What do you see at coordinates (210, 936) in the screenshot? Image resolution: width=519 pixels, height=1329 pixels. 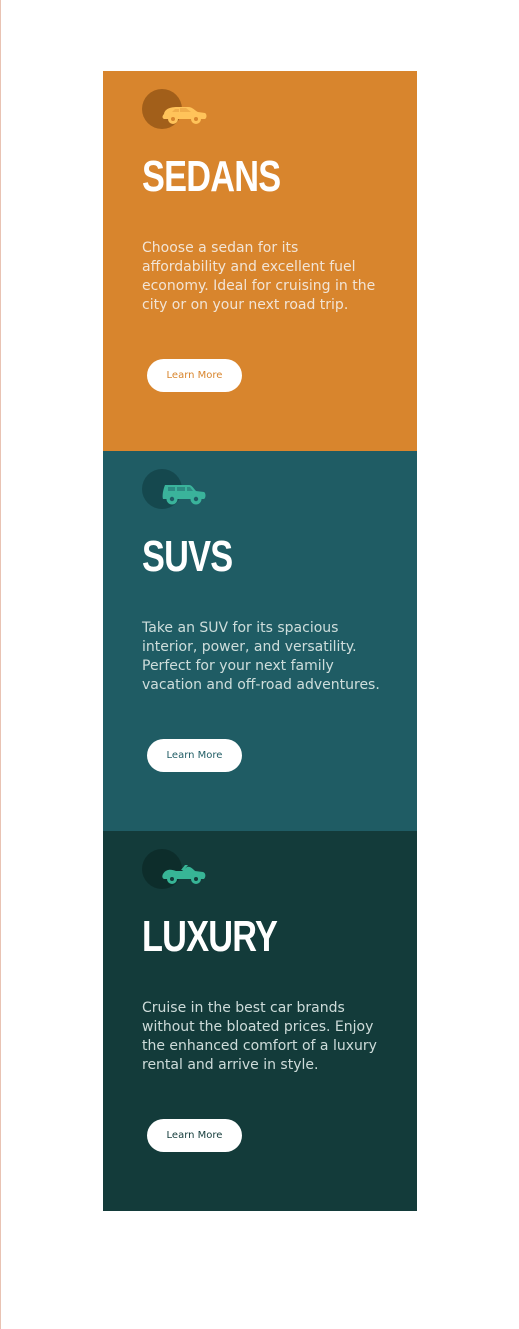 I see `luxury-title: LUXURY` at bounding box center [210, 936].